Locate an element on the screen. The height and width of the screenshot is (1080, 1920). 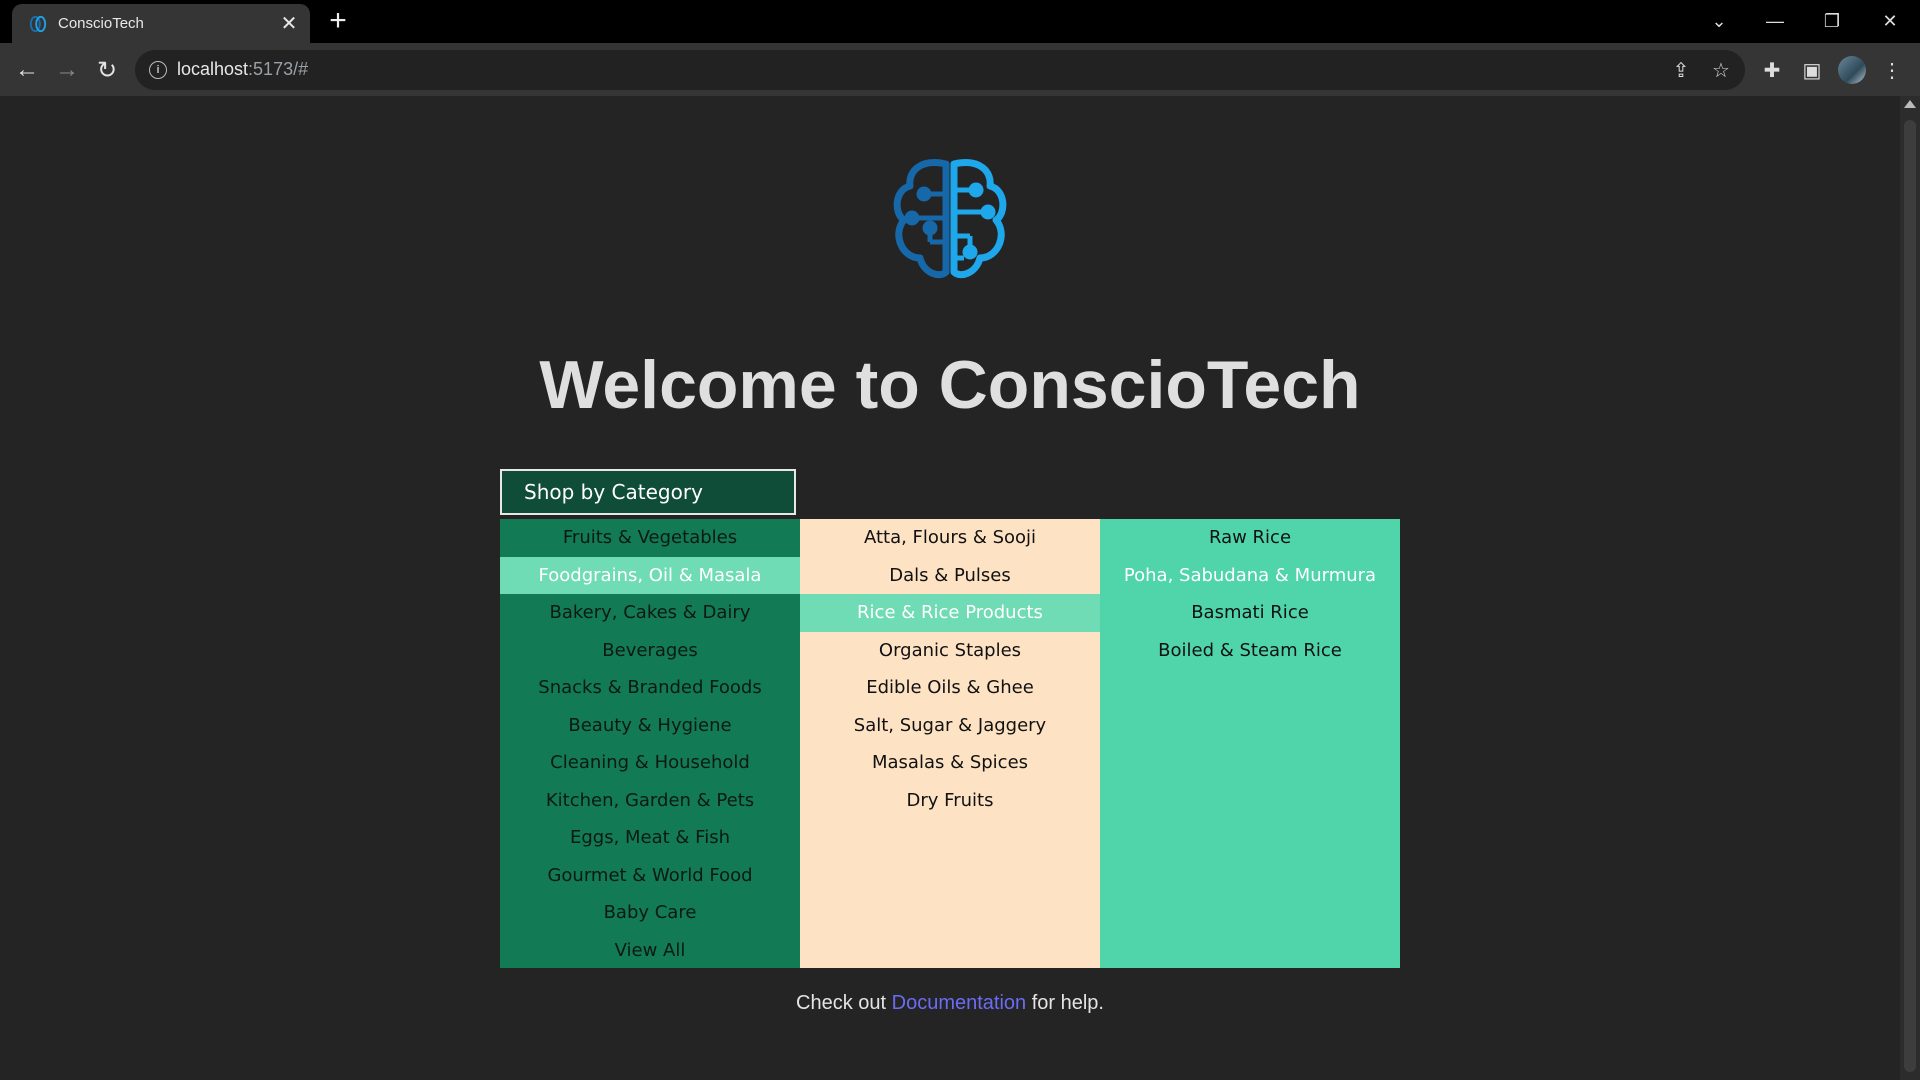
browser-toolbar: ← → ↻ i localhost:5173/# ⇪ ☆ ✚ ▣ ⋮ is located at coordinates (960, 69).